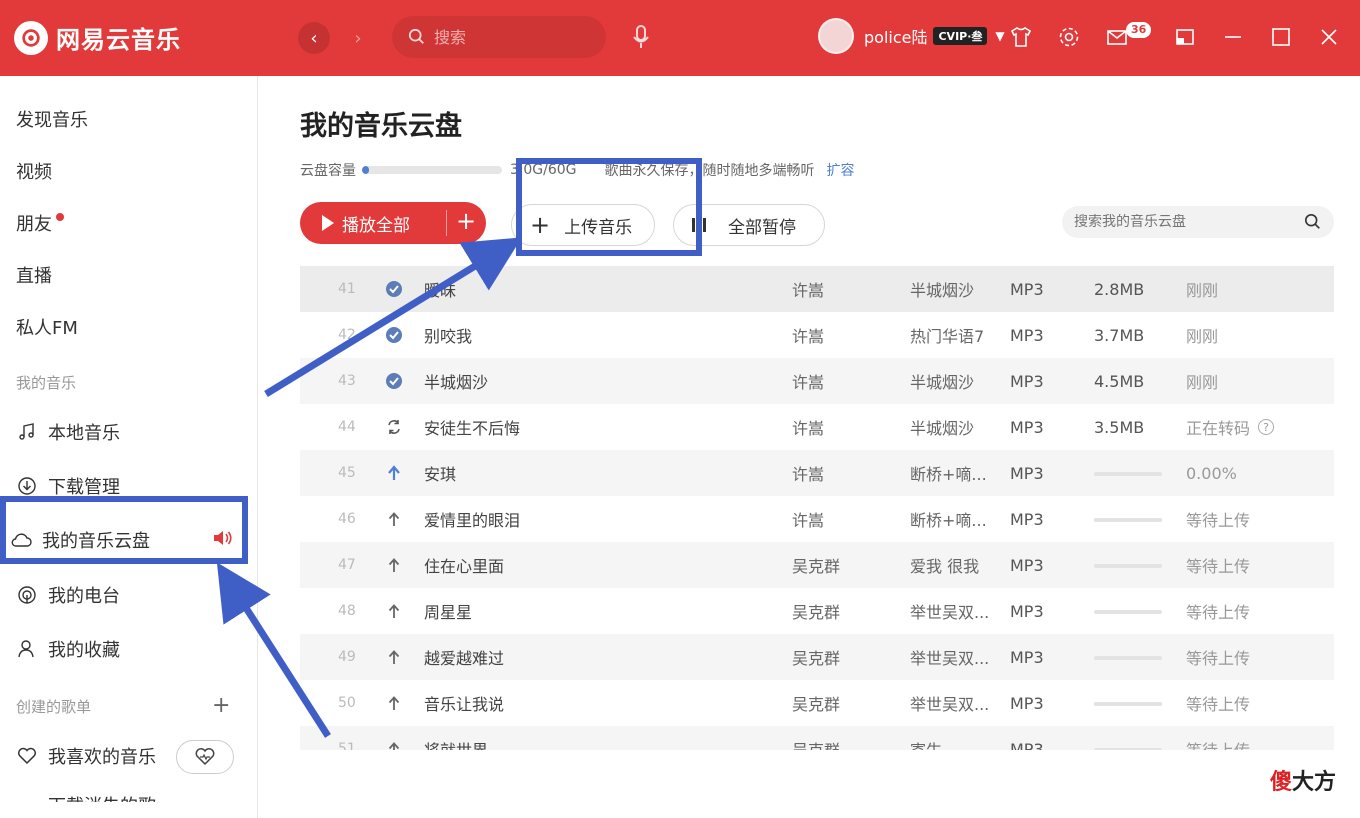 This screenshot has width=1360, height=818. Describe the element at coordinates (1027, 611) in the screenshot. I see `song-format: MP3` at that location.